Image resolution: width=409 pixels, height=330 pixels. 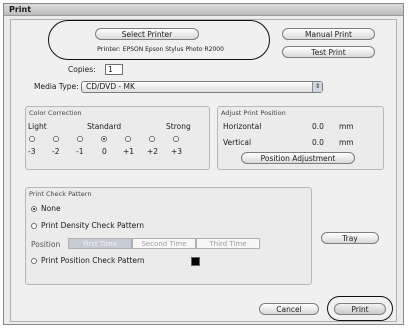 What do you see at coordinates (318, 142) in the screenshot?
I see `vertical-value: 0.0` at bounding box center [318, 142].